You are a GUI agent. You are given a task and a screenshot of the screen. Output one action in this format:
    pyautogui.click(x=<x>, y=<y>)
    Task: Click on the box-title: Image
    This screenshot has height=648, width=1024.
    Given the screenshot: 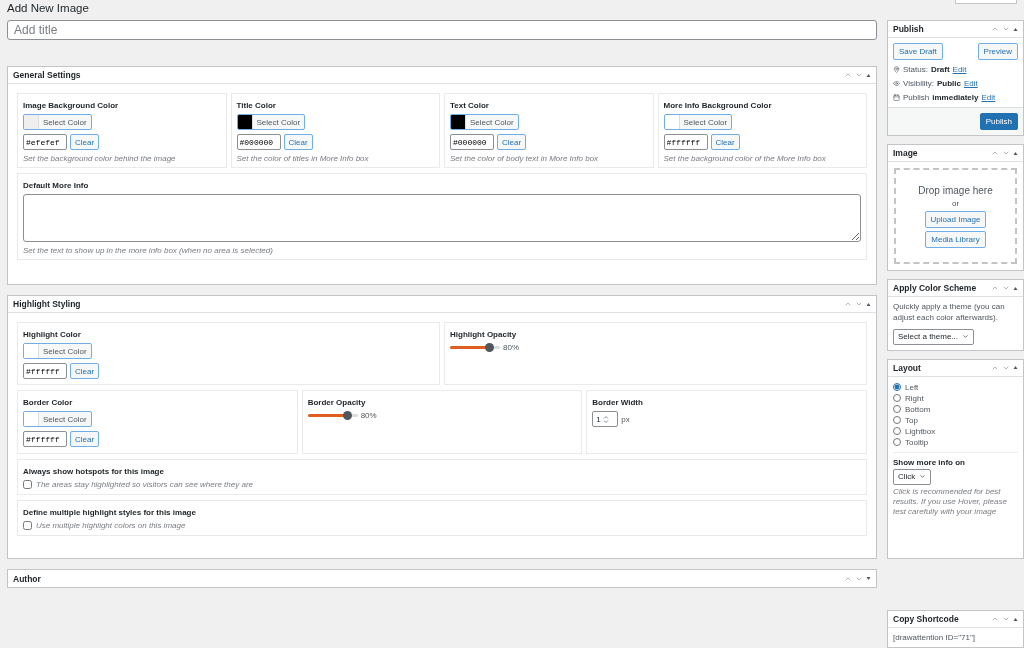 What is the action you would take?
    pyautogui.click(x=906, y=153)
    